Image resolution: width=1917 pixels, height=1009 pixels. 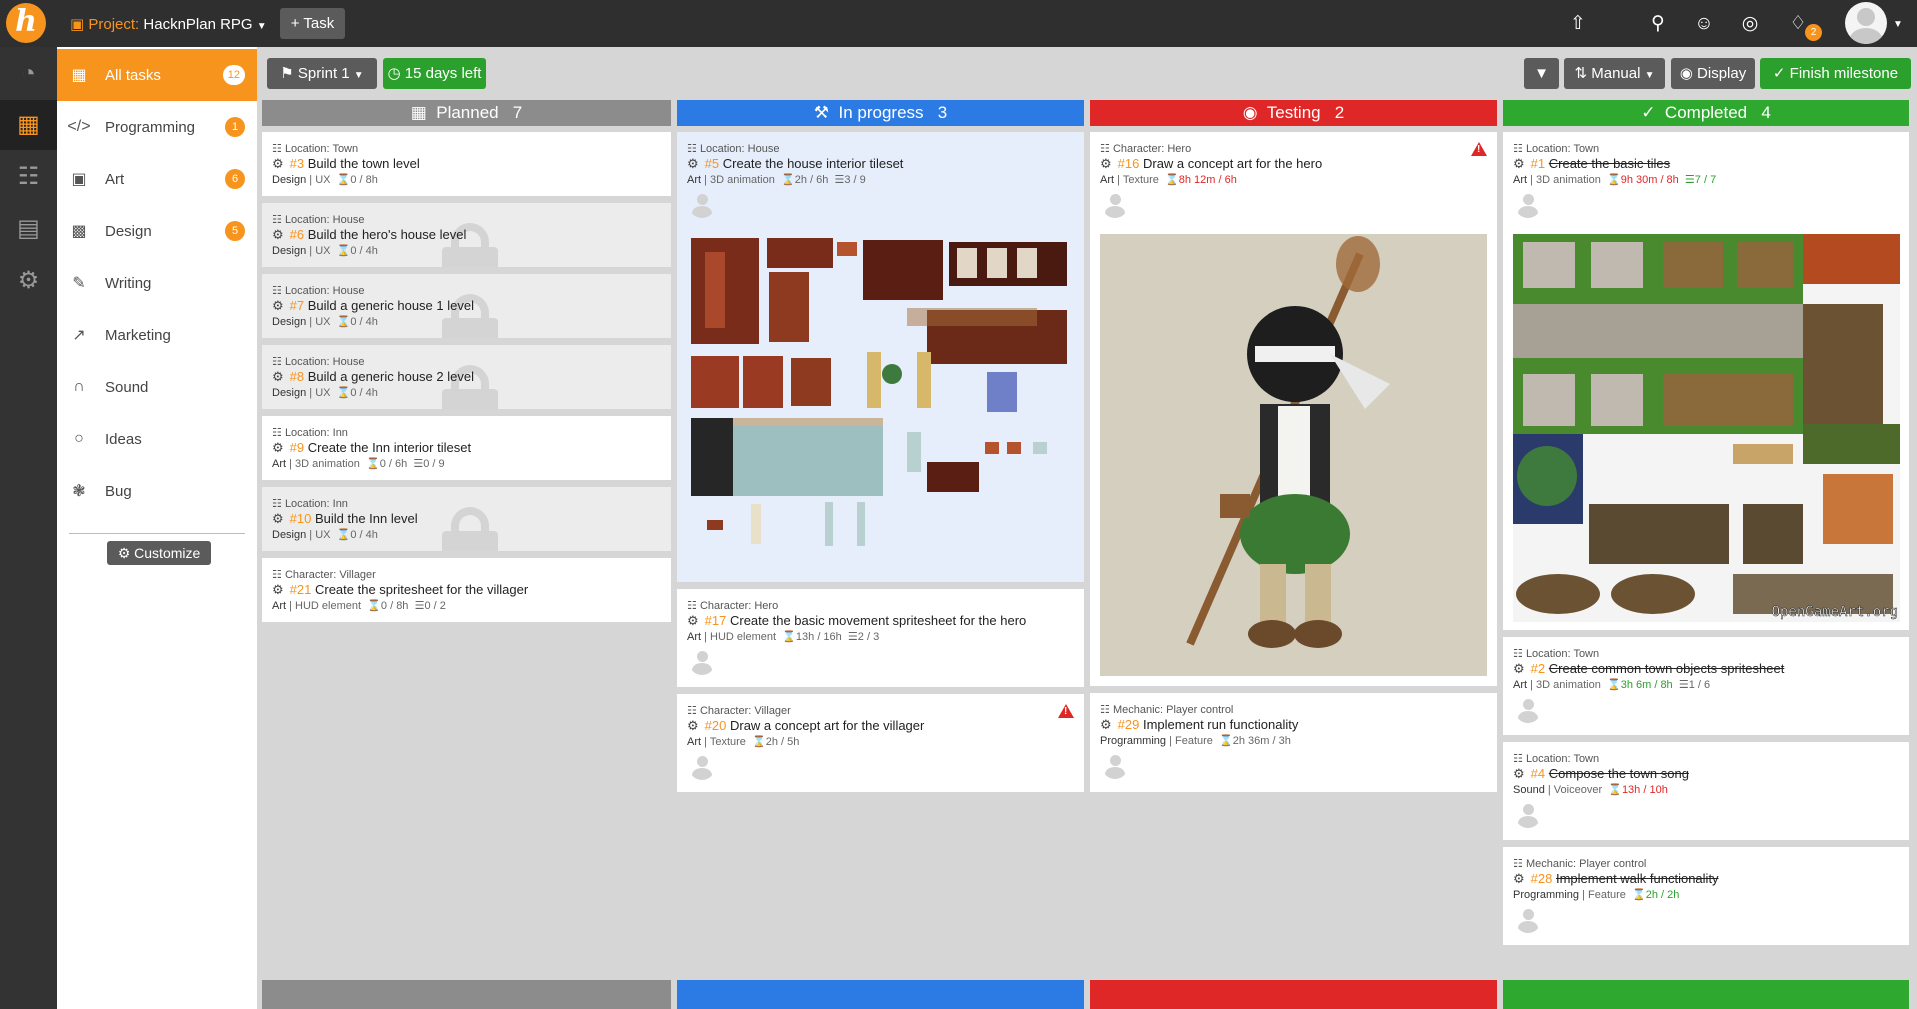 I want to click on hourglass-icon: ⌛, so click(x=343, y=251).